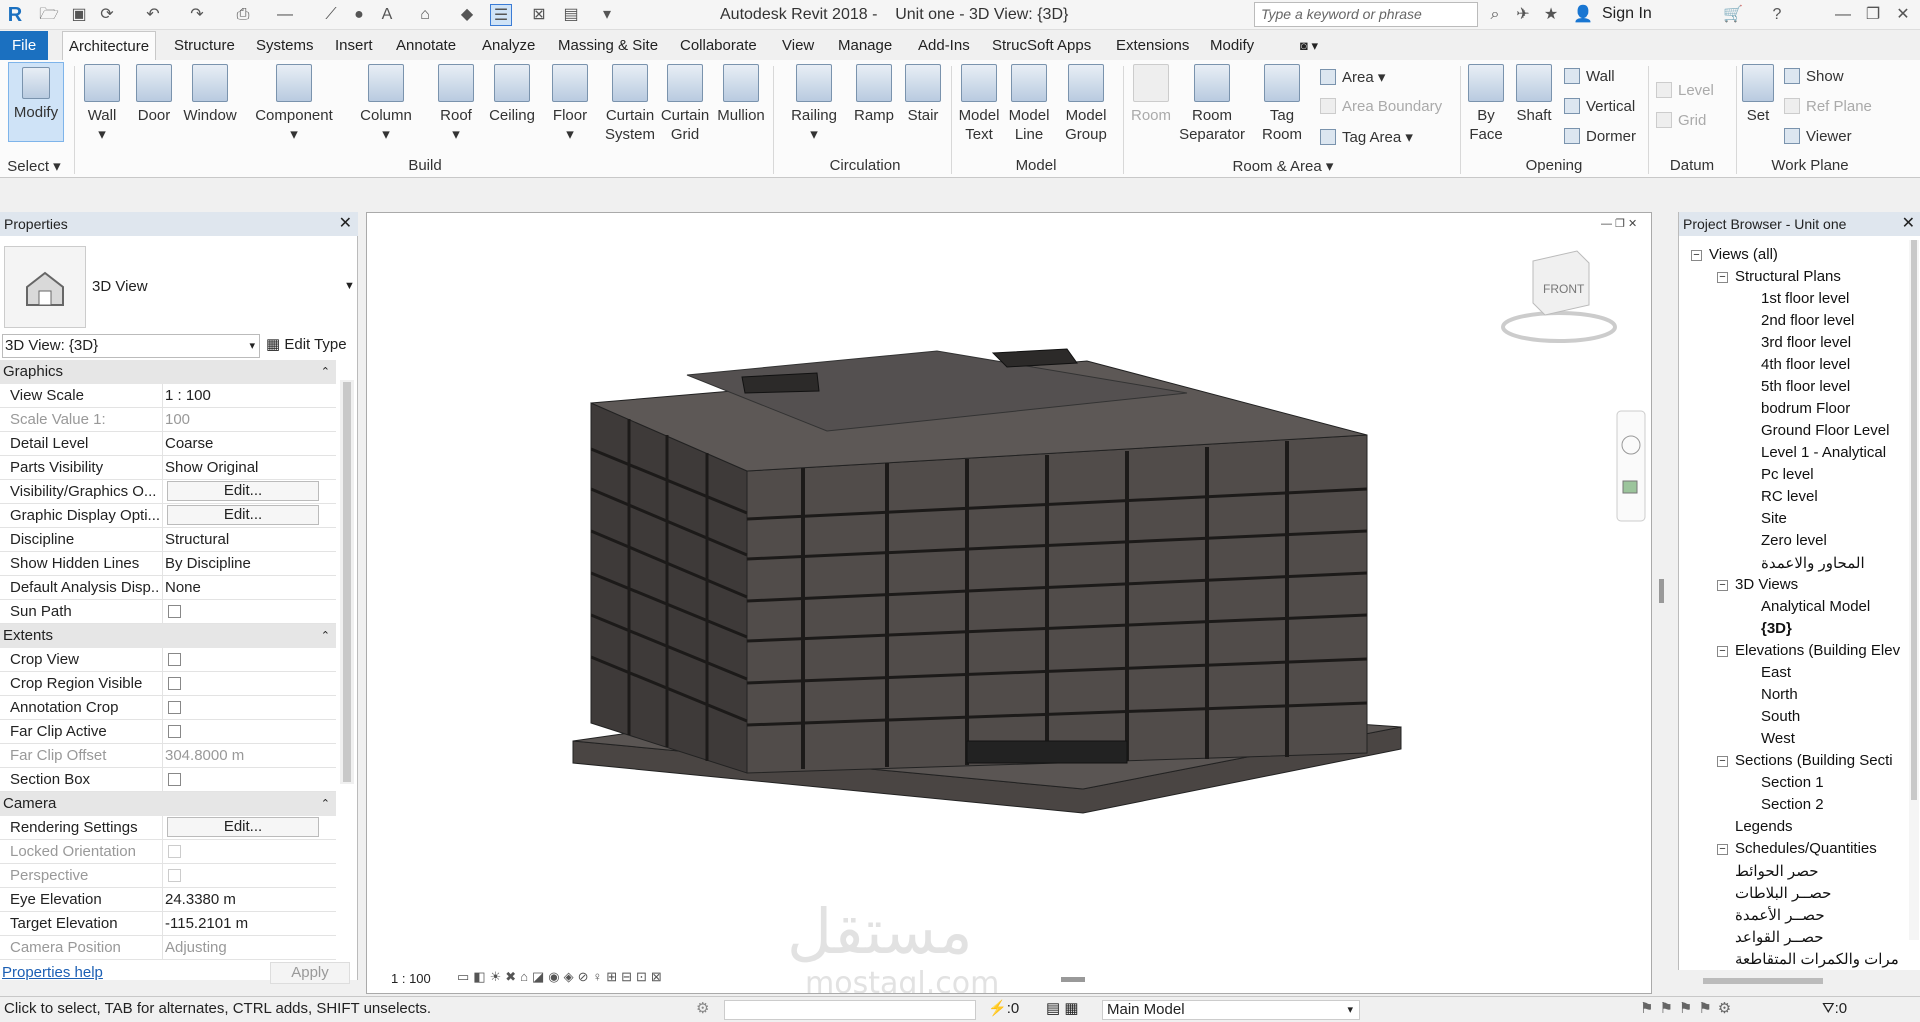  Describe the element at coordinates (242, 899) in the screenshot. I see `property-value: 24.3380 m` at that location.